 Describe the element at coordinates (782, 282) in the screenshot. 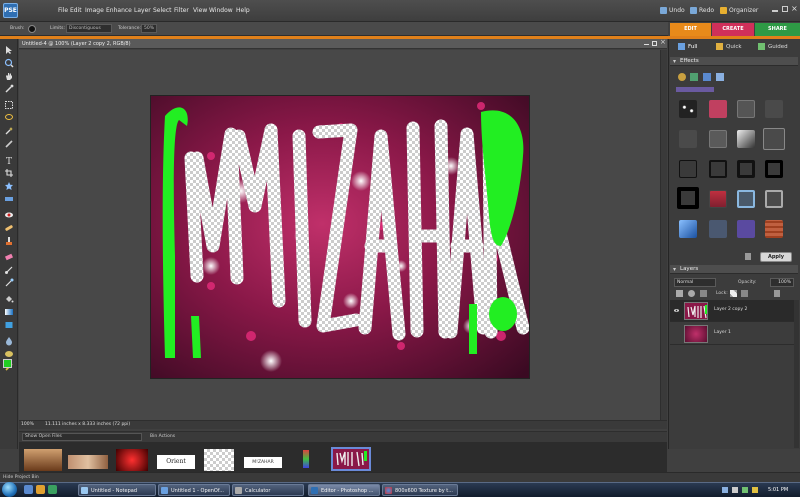

I see `opacity-field: 100%` at that location.